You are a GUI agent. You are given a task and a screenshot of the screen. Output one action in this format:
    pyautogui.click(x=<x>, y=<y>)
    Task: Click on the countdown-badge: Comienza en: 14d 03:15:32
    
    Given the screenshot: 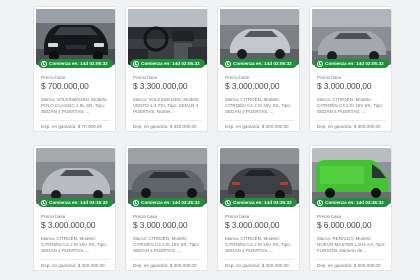 What is the action you would take?
    pyautogui.click(x=75, y=202)
    